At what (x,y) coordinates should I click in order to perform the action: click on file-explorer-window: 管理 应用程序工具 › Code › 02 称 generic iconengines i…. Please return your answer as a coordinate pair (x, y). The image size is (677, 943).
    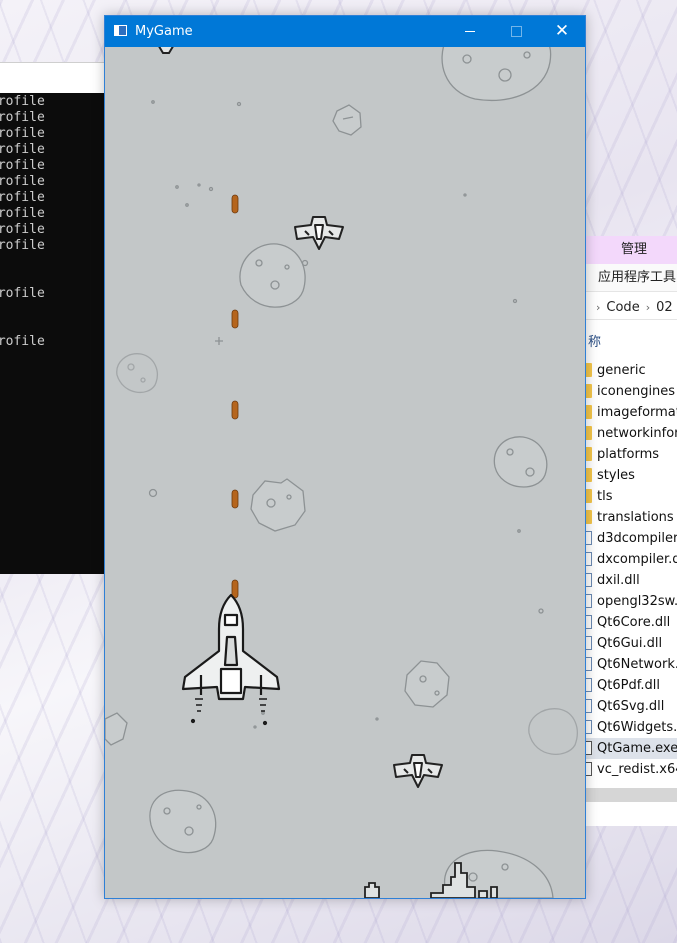
    Looking at the image, I should click on (631, 531).